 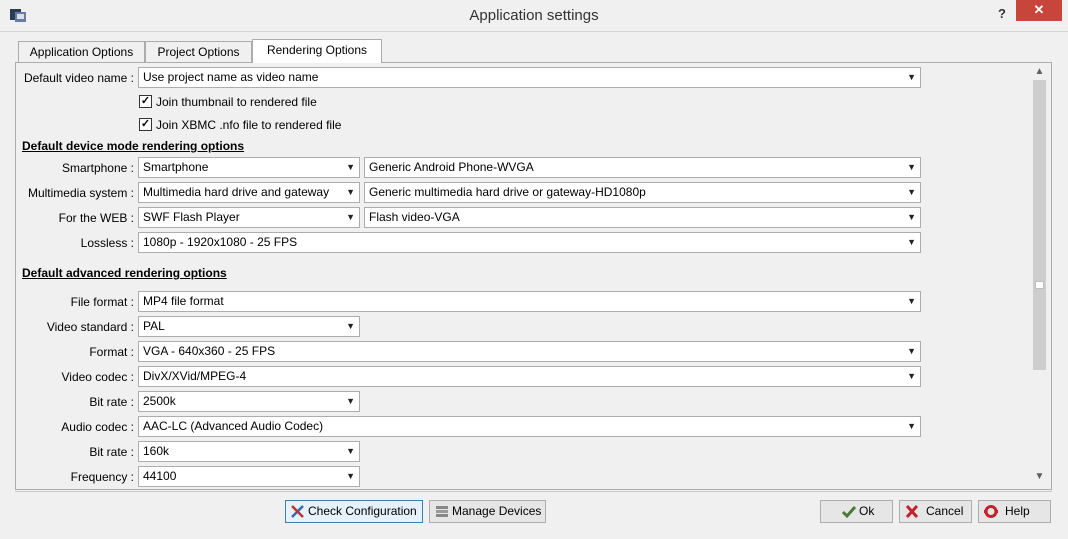 What do you see at coordinates (220, 242) in the screenshot?
I see `lossless-value: 1080p - 1920x1080 - 25 FPS` at bounding box center [220, 242].